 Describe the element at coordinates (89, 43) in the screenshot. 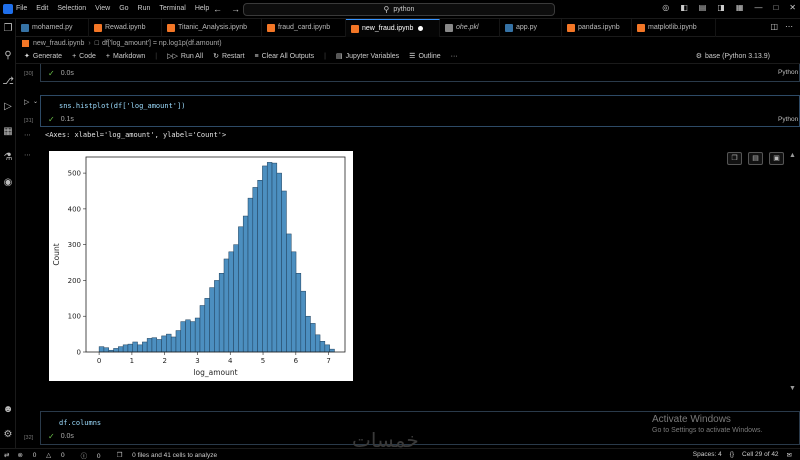

I see `chevron-right-icon: ›` at that location.